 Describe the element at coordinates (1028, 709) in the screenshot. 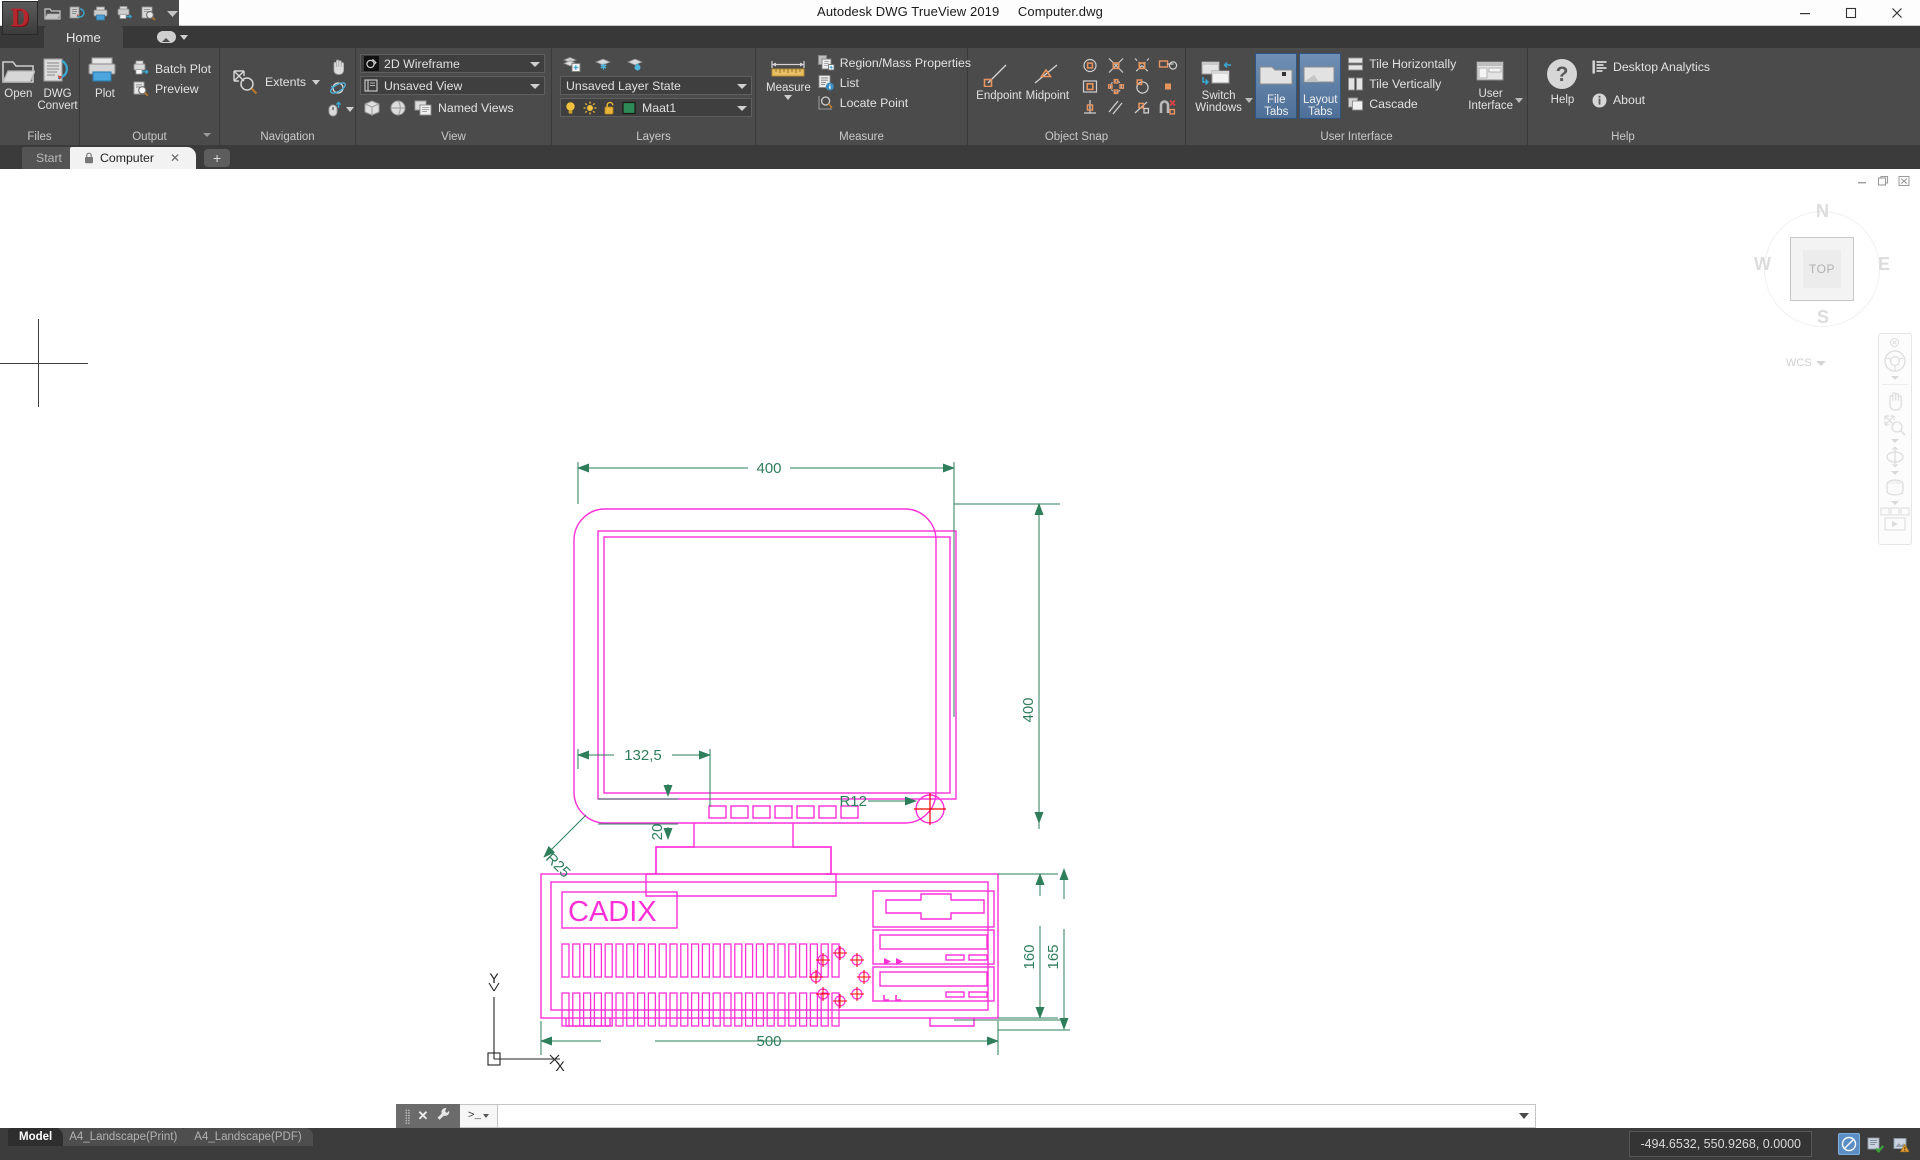

I see `dim-400-height: 400` at that location.